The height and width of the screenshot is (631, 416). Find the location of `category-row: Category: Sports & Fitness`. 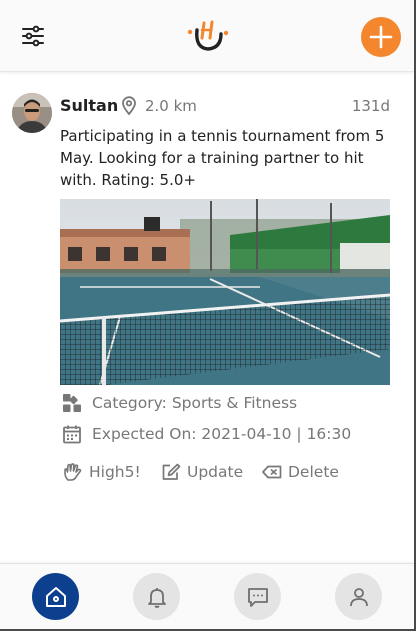

category-row: Category: Sports & Fitness is located at coordinates (179, 403).